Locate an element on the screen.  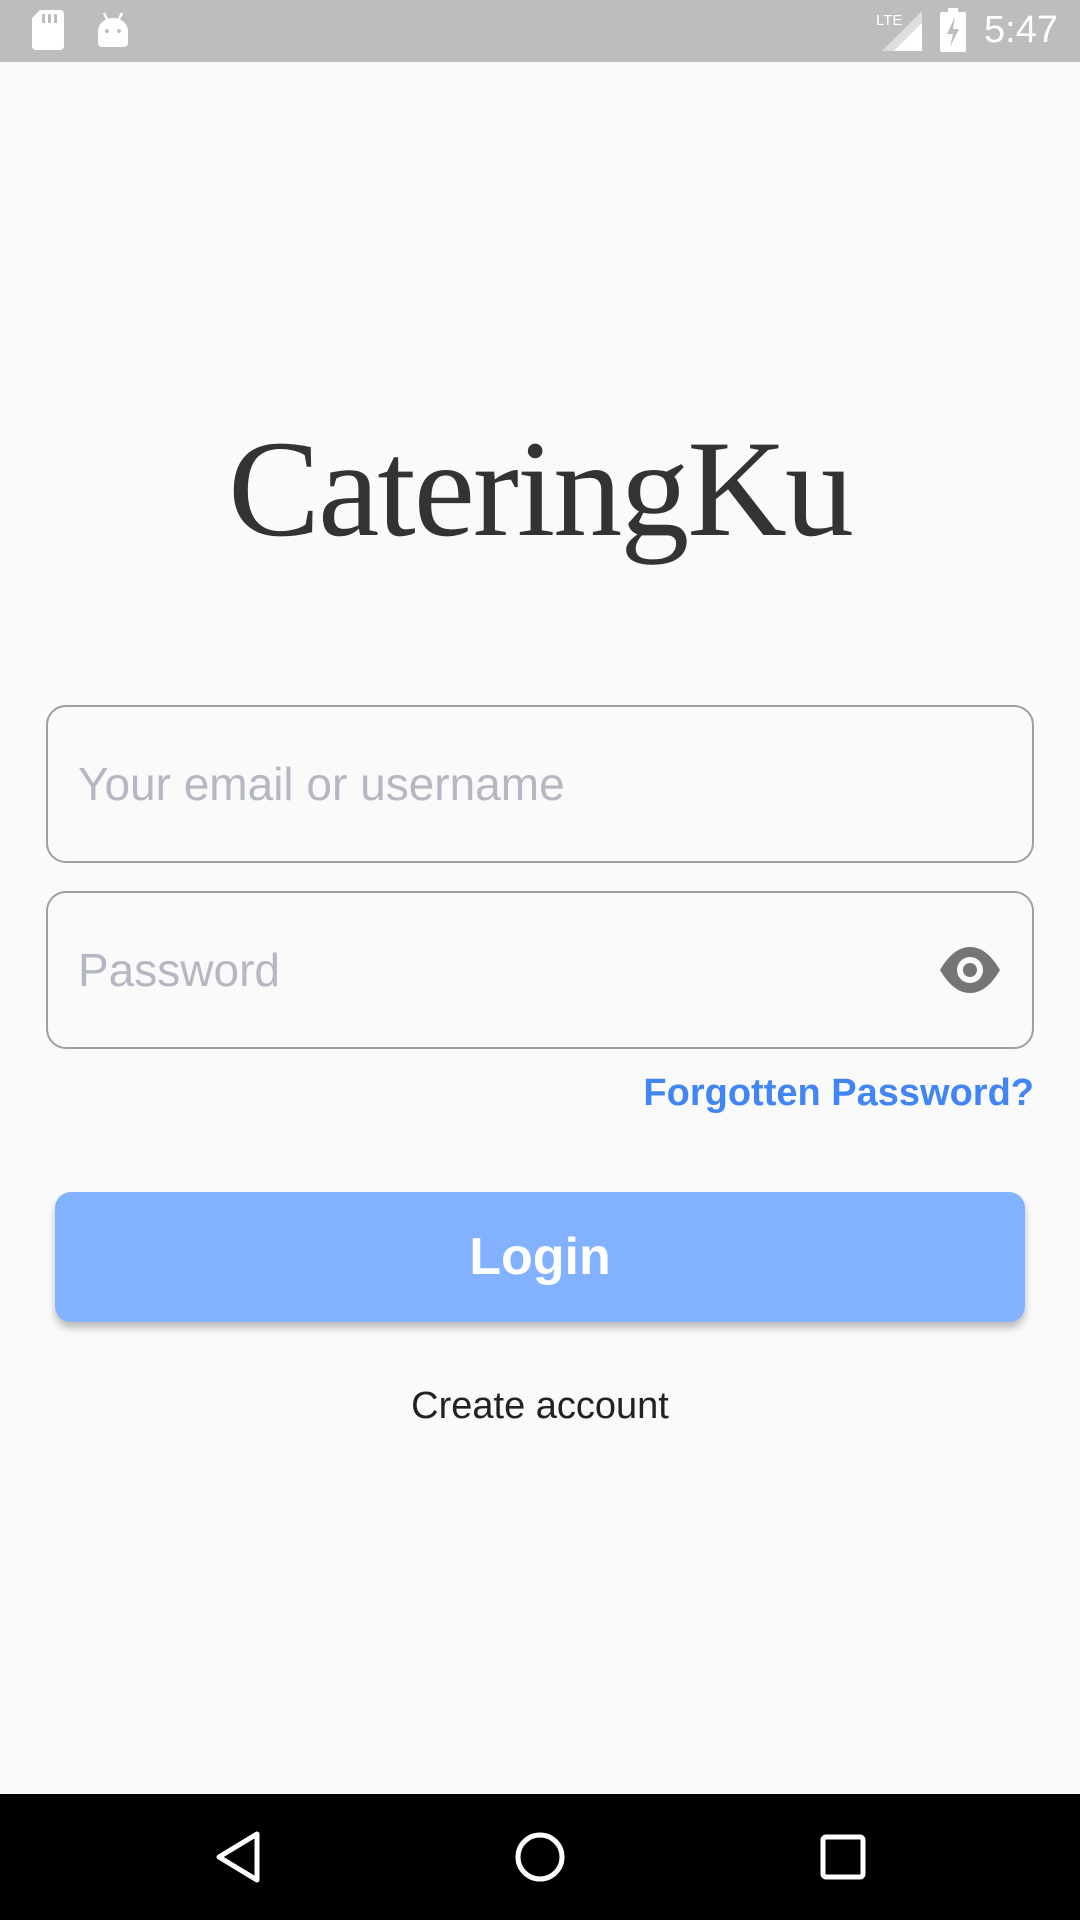
battery-charging-icon is located at coordinates (953, 30).